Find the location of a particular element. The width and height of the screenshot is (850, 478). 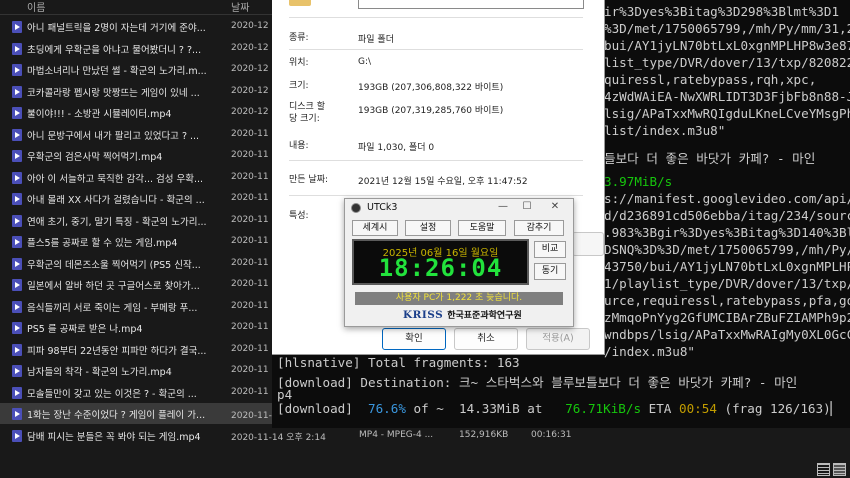

terminal-line: DSNQ%3D%3D/met/1750065799,/mh/Py/mm is located at coordinates (727, 249).